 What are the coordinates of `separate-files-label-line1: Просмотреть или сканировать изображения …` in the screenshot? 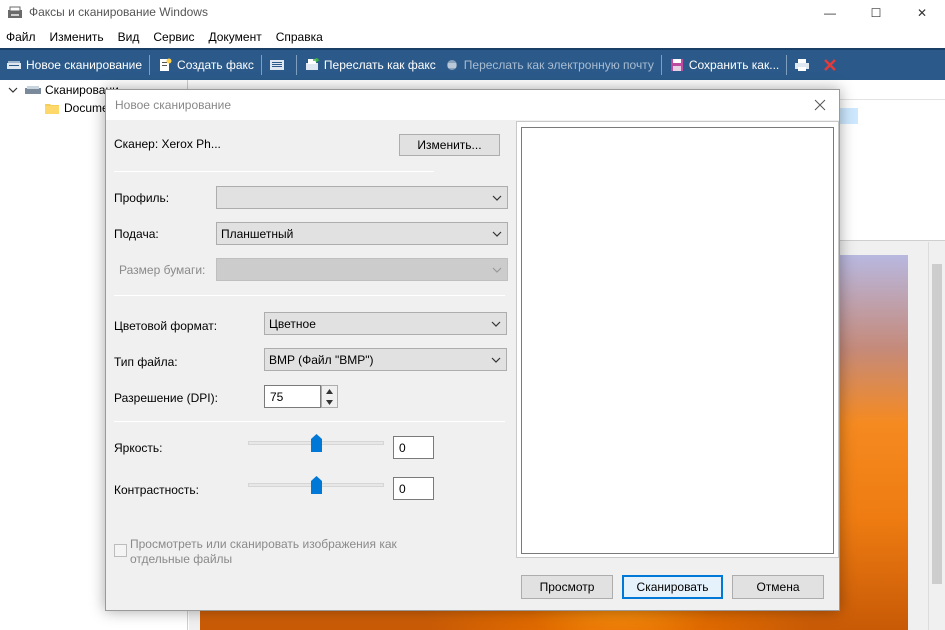 It's located at (263, 544).